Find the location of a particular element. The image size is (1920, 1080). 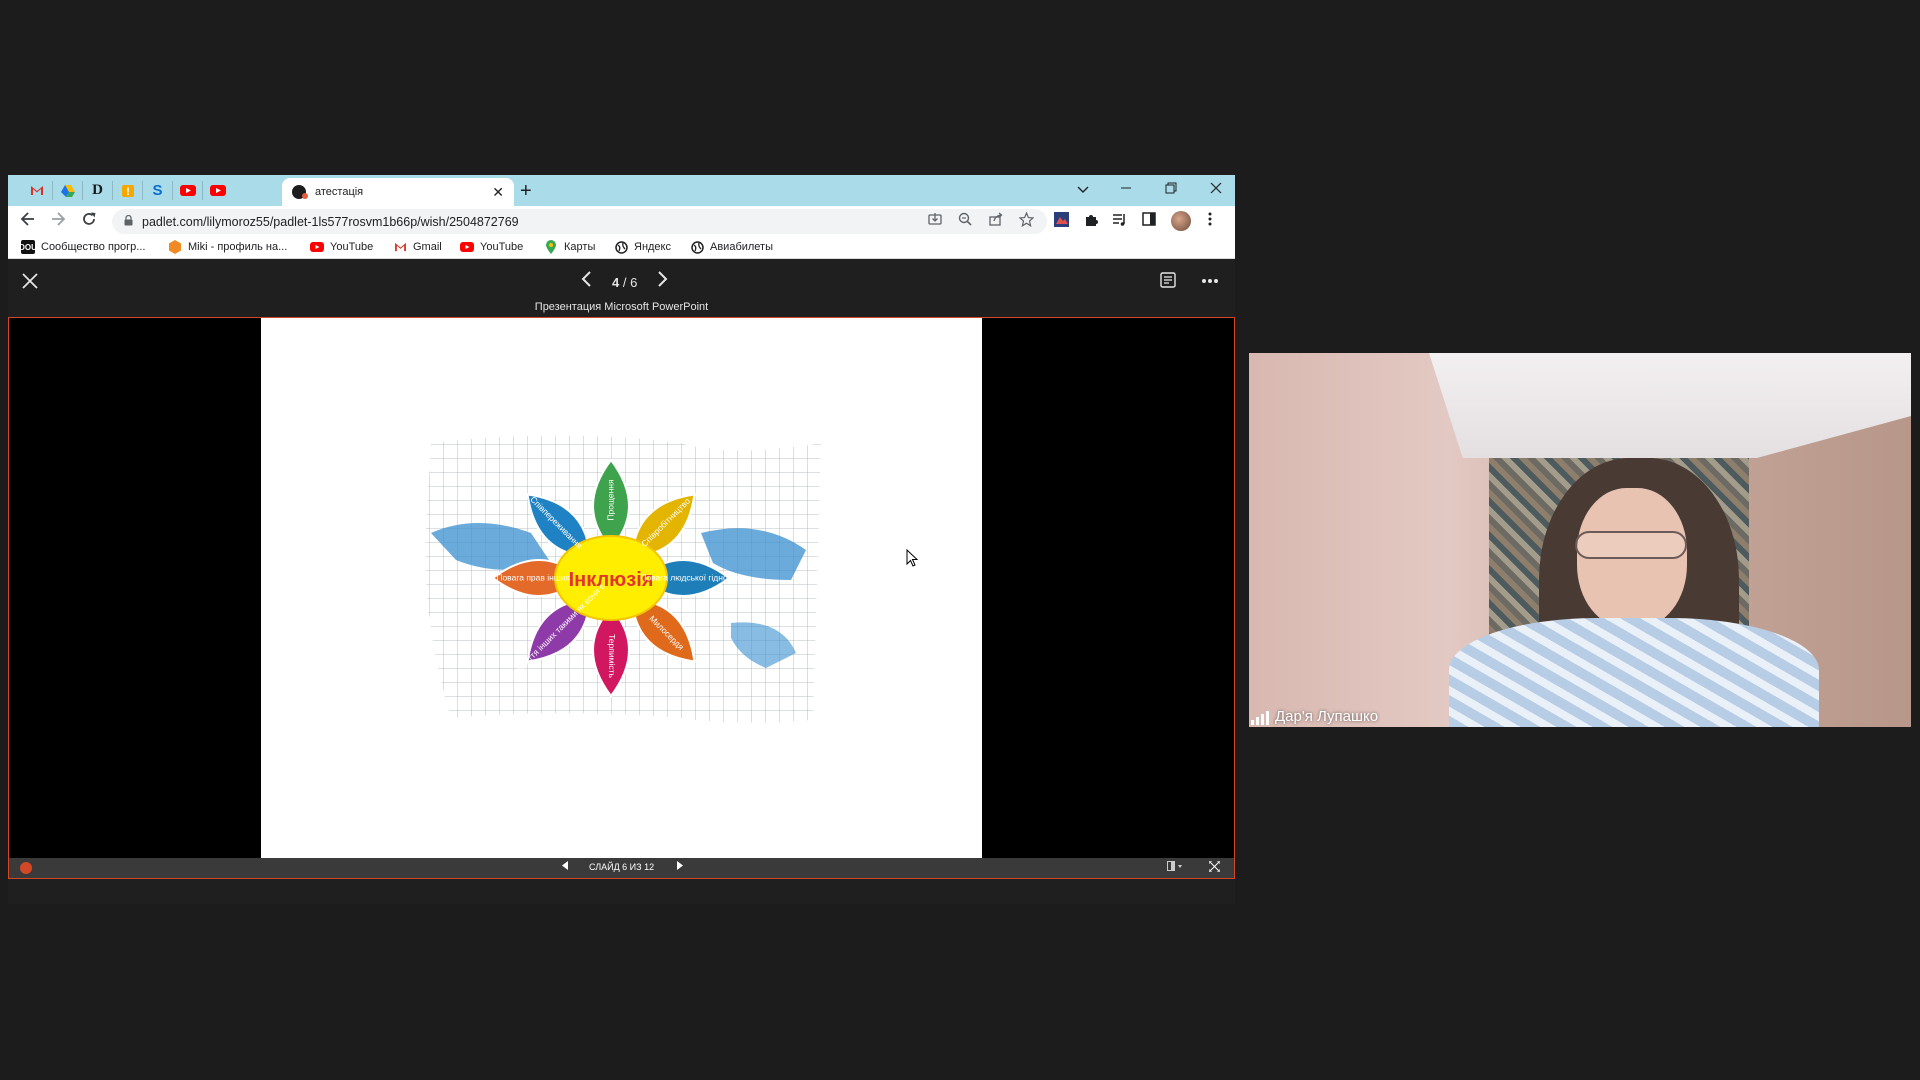

share-icon is located at coordinates (996, 220).